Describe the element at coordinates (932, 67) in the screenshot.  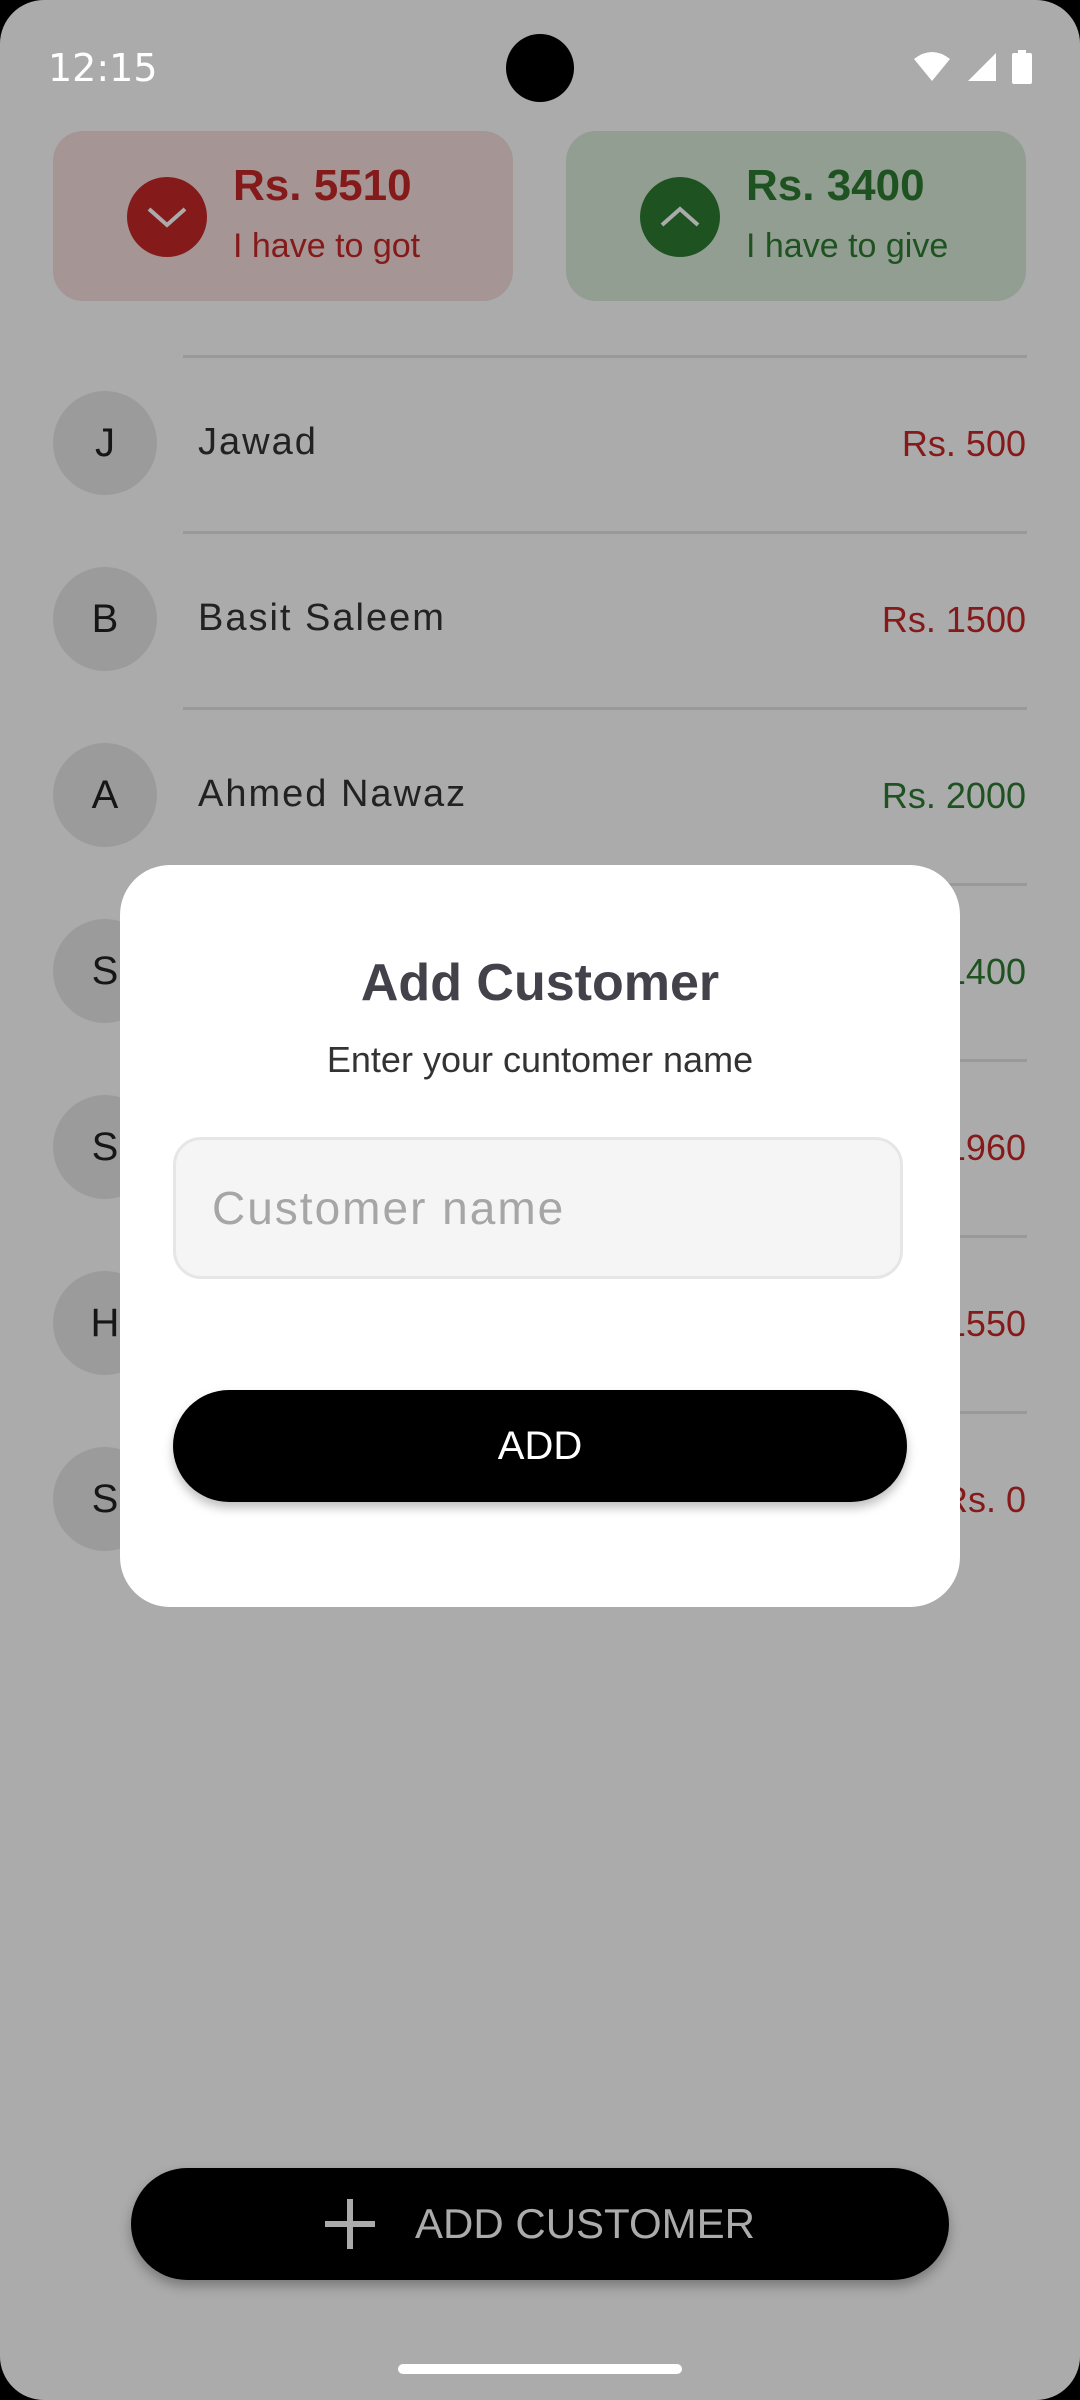
I see `wifi-icon` at that location.